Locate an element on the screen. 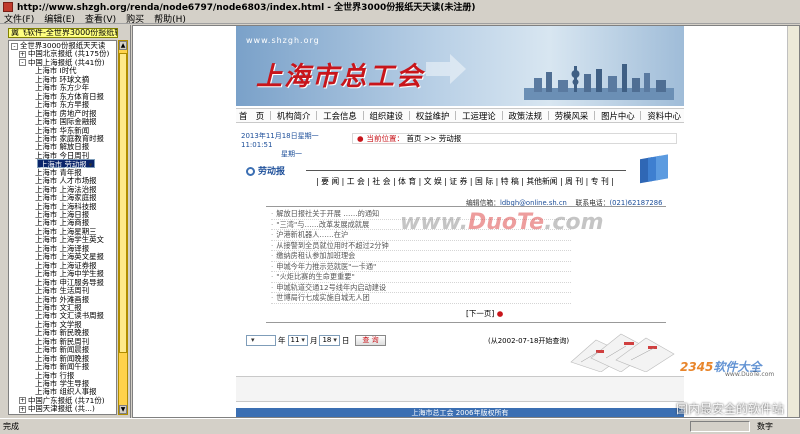  news-item-title: "三湾"与……改革发展成就展 is located at coordinates (323, 224).